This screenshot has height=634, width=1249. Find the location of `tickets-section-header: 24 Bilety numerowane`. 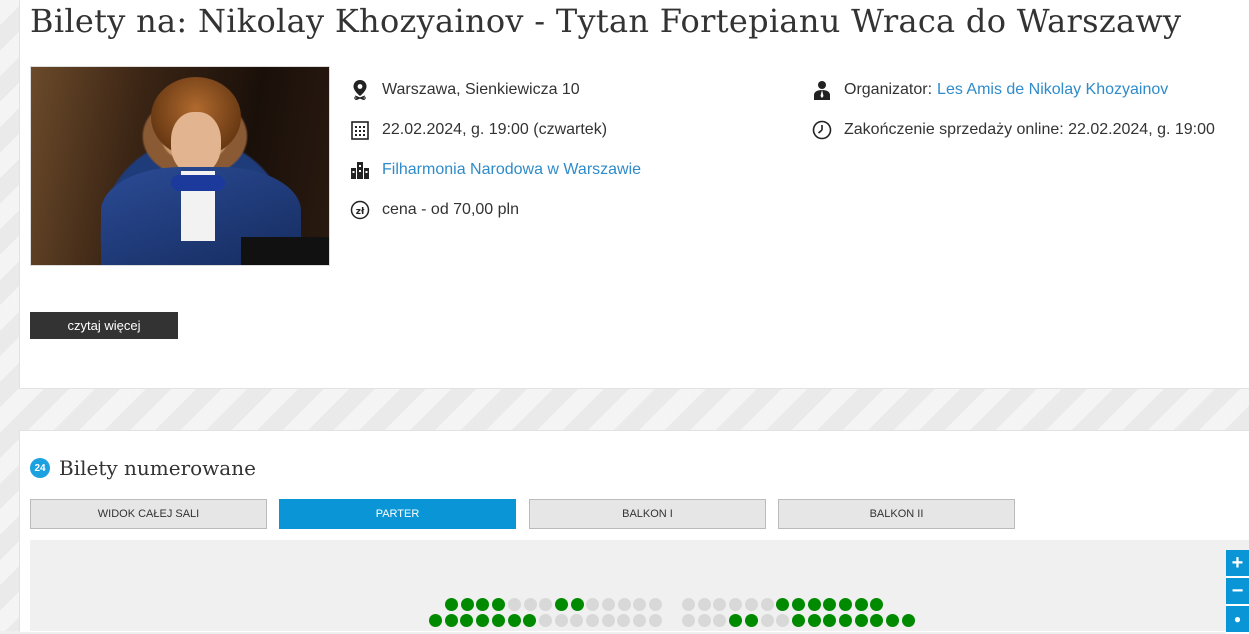

tickets-section-header: 24 Bilety numerowane is located at coordinates (143, 468).